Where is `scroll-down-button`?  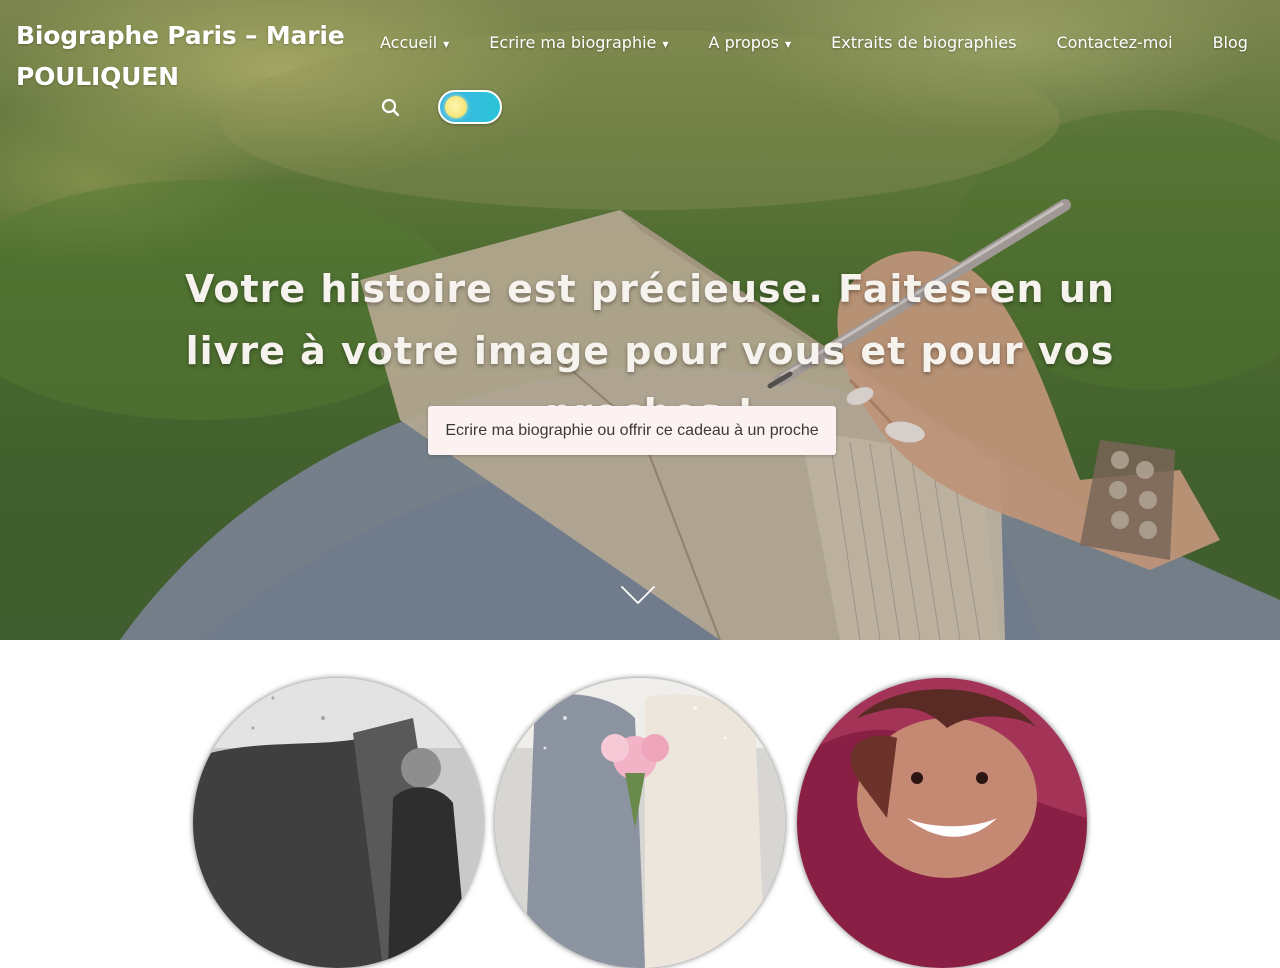
scroll-down-button is located at coordinates (638, 595).